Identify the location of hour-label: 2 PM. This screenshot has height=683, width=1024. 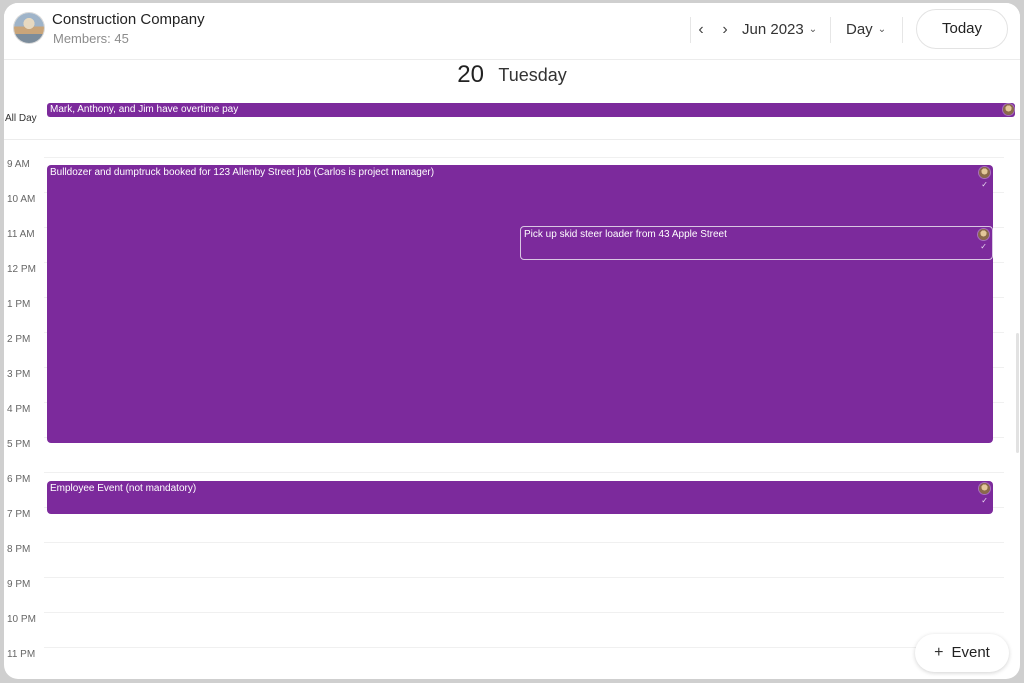
(19, 339).